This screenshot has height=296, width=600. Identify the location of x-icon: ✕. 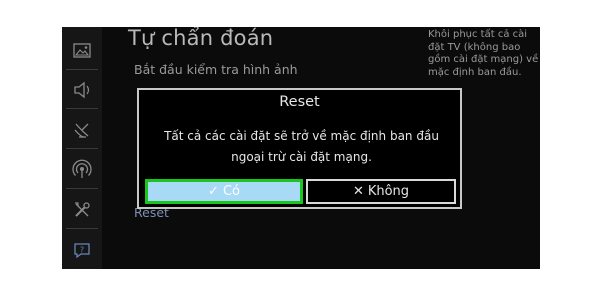
(358, 191).